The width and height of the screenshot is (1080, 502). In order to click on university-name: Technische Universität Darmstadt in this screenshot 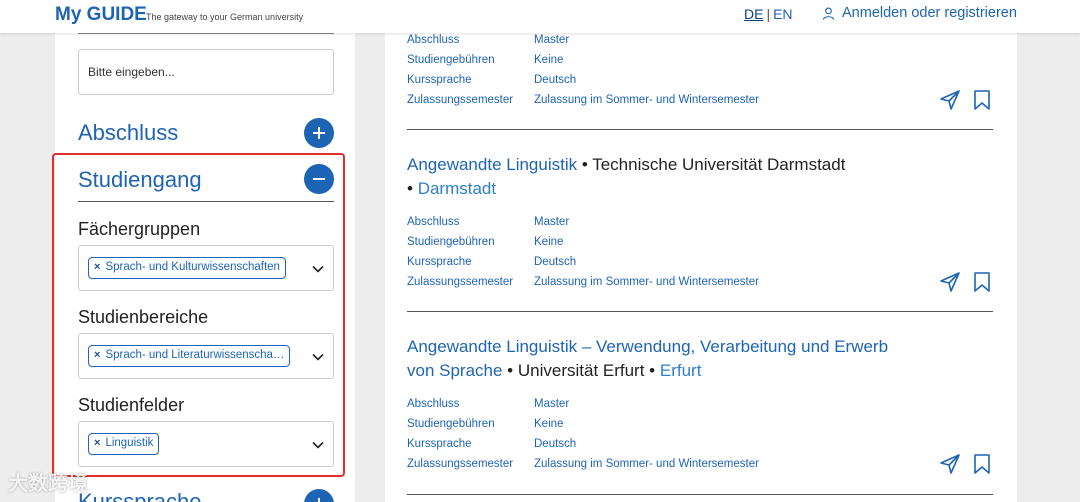, I will do `click(719, 164)`.